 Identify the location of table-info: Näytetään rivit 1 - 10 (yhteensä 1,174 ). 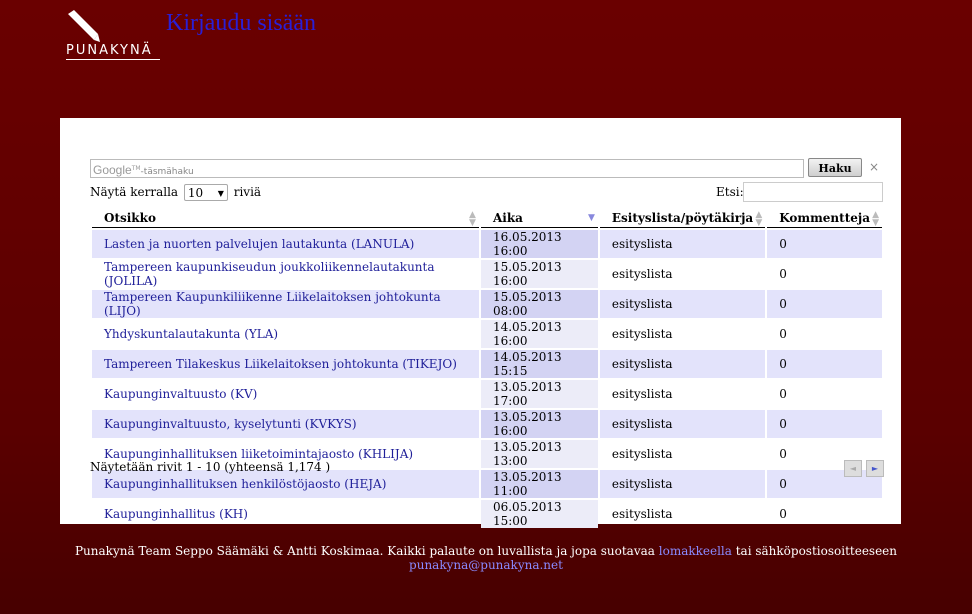
(210, 467).